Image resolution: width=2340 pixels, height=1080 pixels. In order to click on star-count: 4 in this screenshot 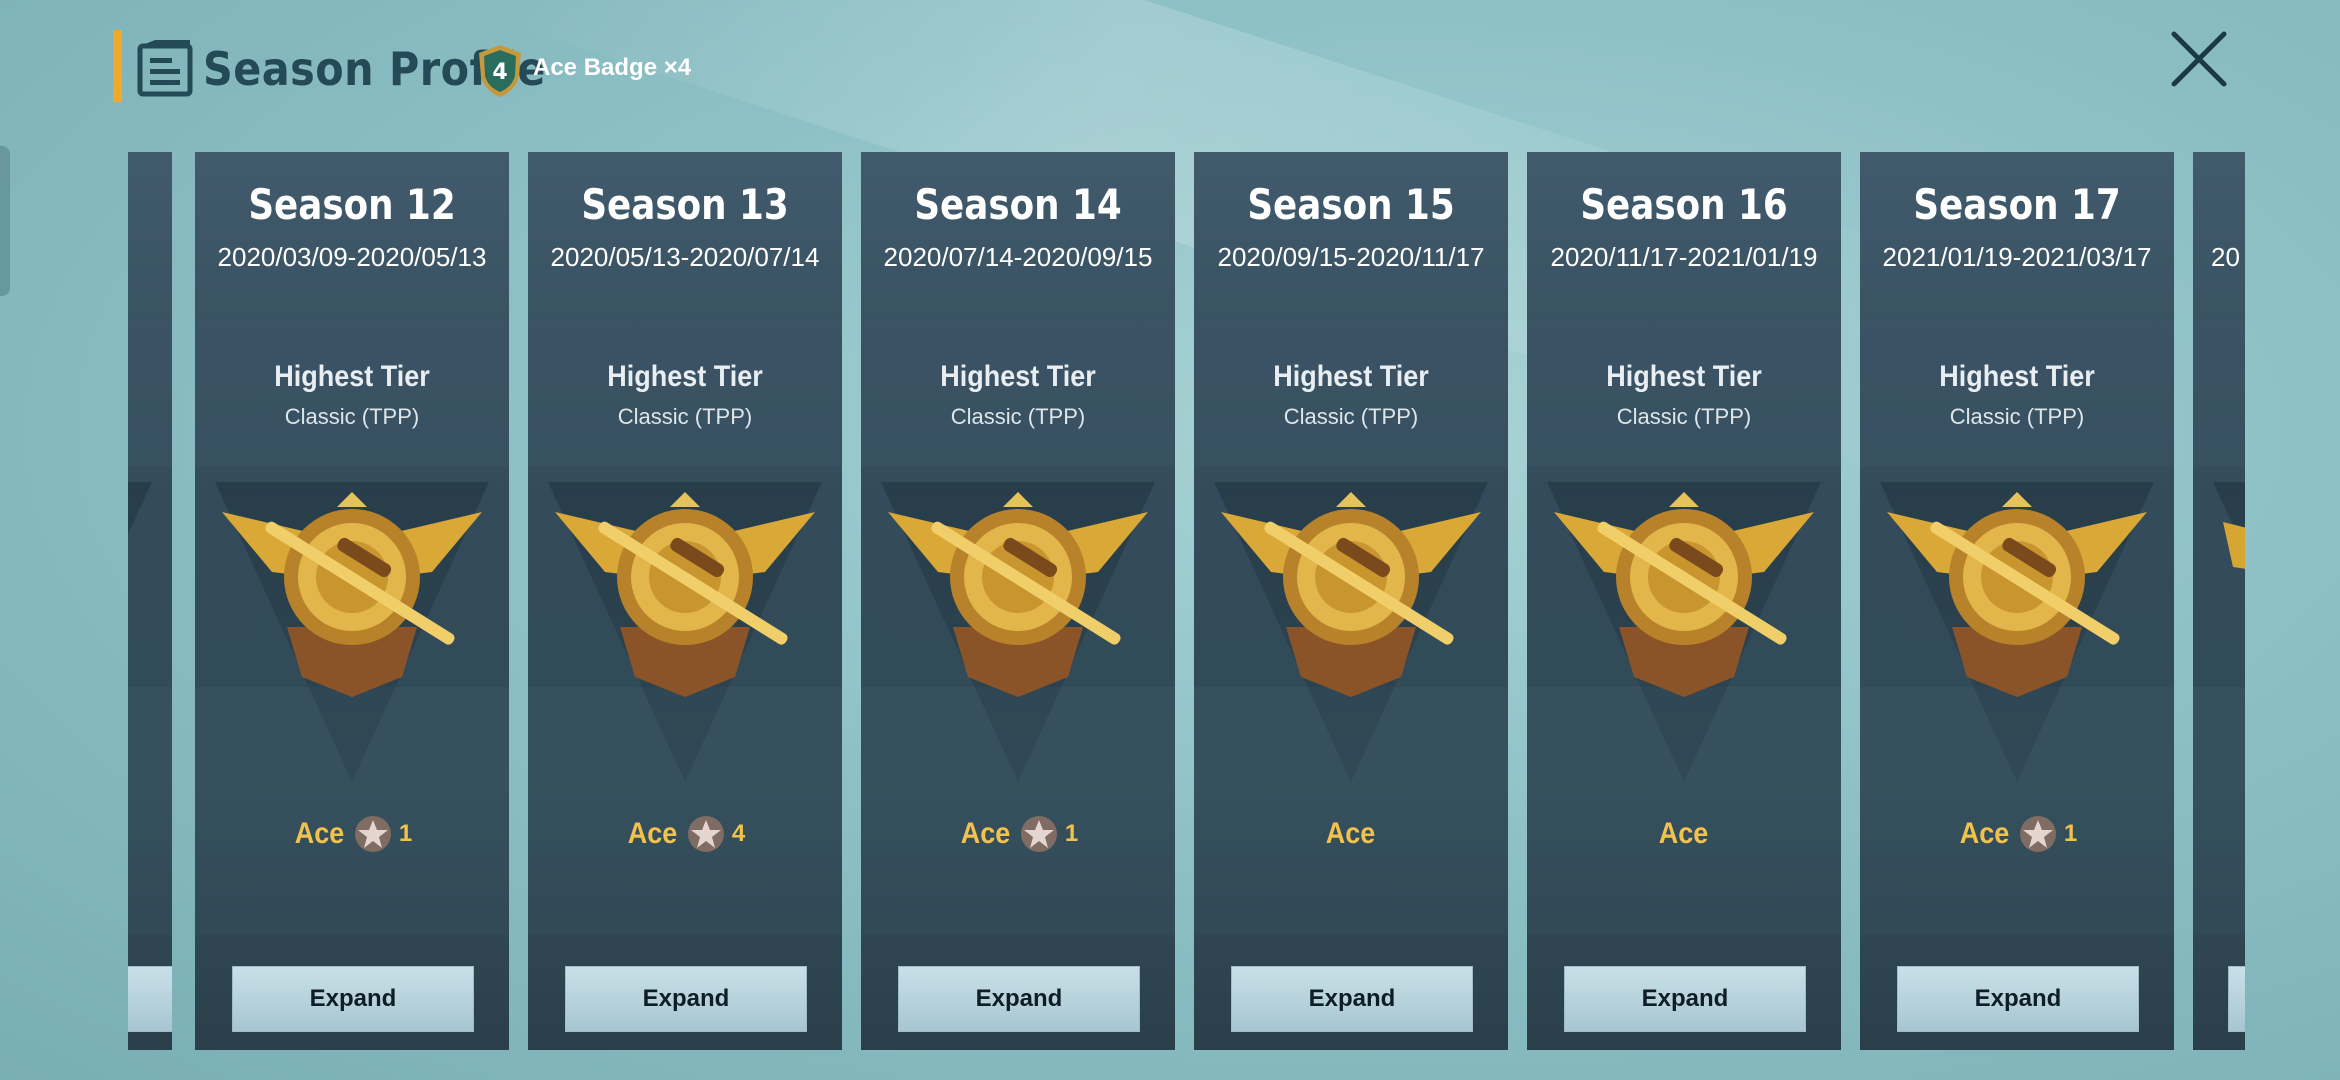, I will do `click(738, 833)`.